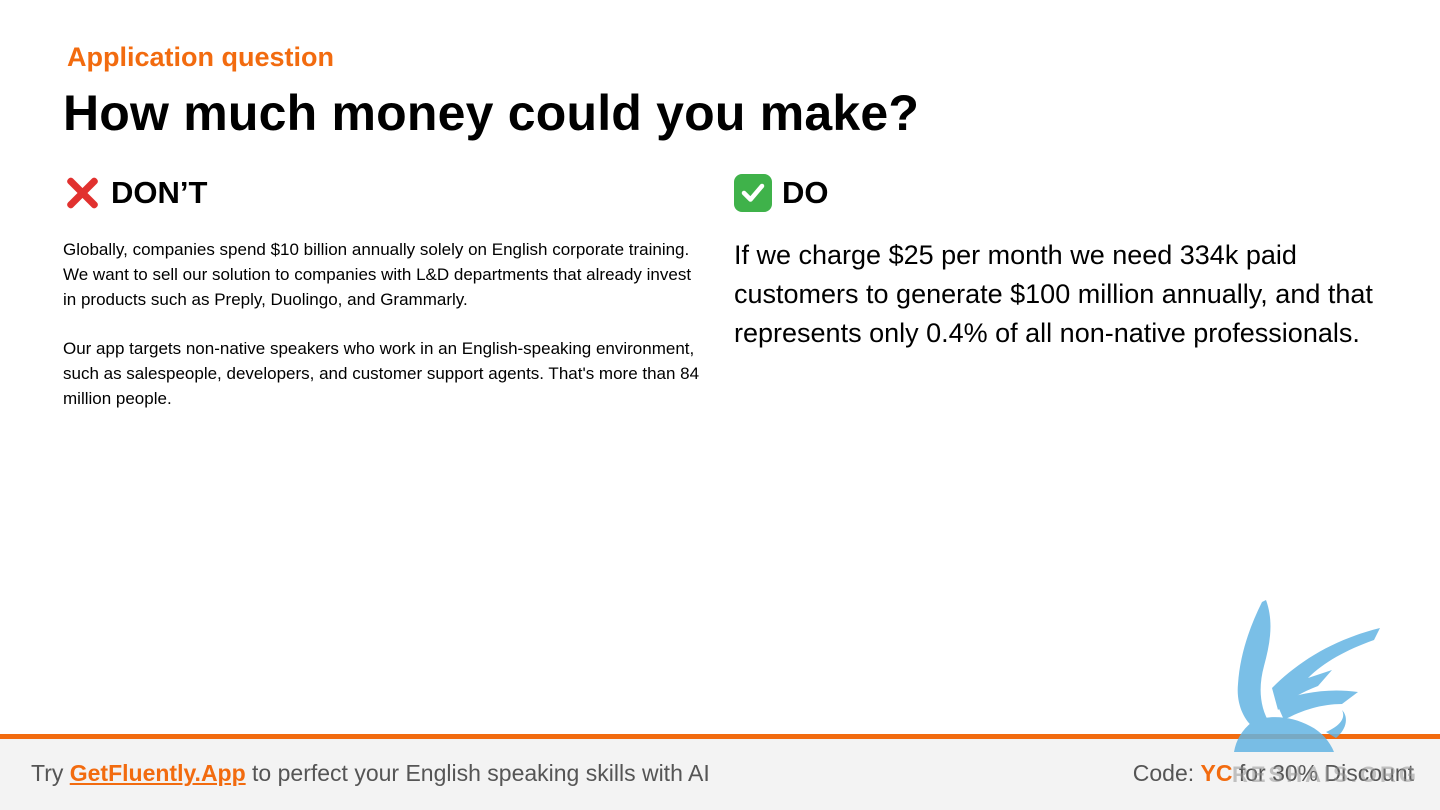 Image resolution: width=1440 pixels, height=810 pixels. Describe the element at coordinates (1166, 773) in the screenshot. I see `code-prefix: Code:` at that location.